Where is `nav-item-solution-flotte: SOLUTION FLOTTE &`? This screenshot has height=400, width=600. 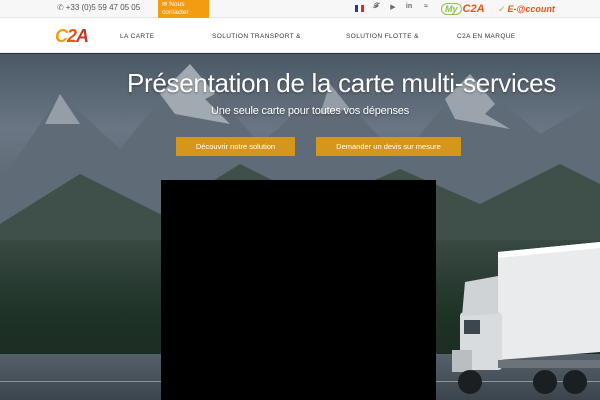 nav-item-solution-flotte: SOLUTION FLOTTE & is located at coordinates (382, 36).